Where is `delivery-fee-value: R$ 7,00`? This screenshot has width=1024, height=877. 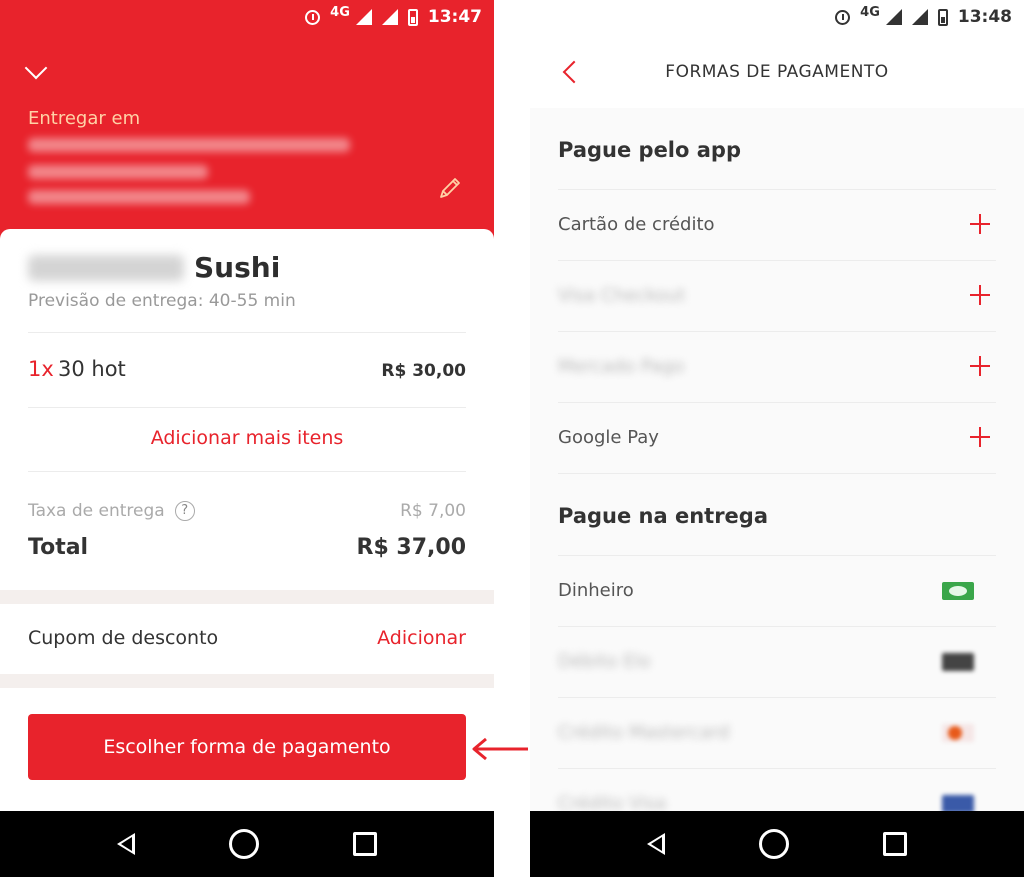
delivery-fee-value: R$ 7,00 is located at coordinates (433, 511).